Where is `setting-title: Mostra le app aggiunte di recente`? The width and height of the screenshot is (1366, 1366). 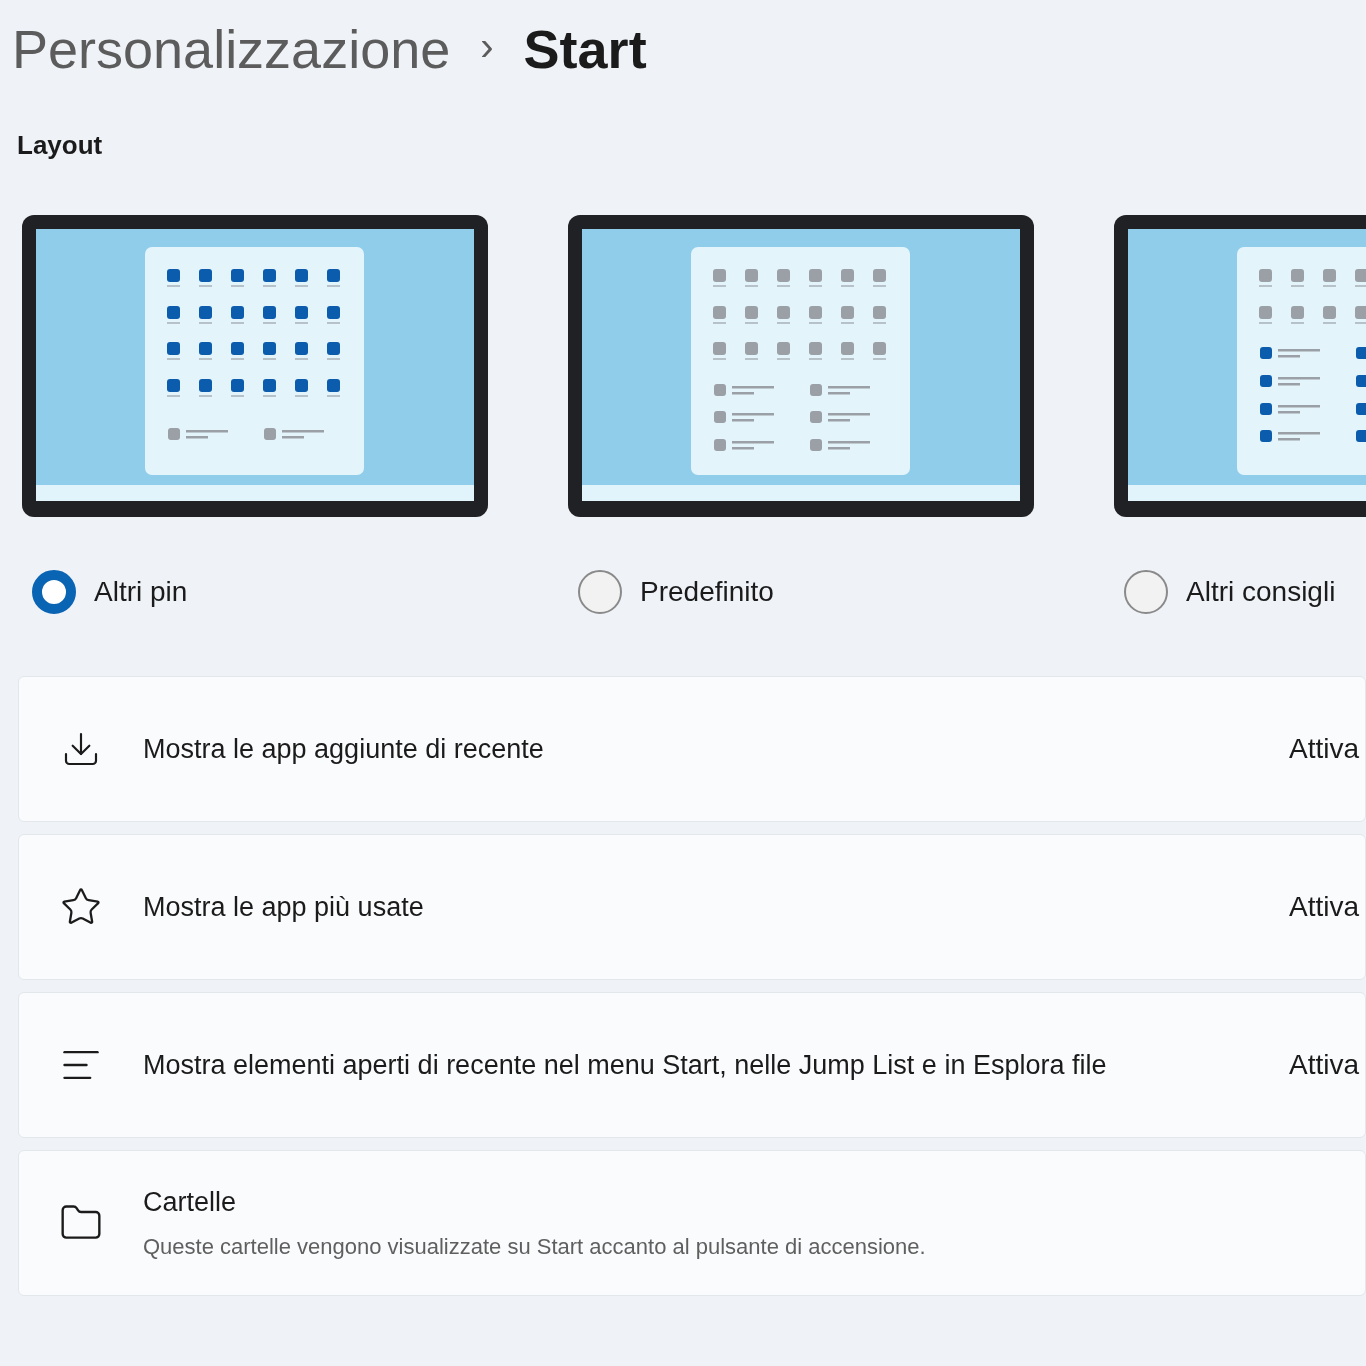
setting-title: Mostra le app aggiunte di recente is located at coordinates (344, 749).